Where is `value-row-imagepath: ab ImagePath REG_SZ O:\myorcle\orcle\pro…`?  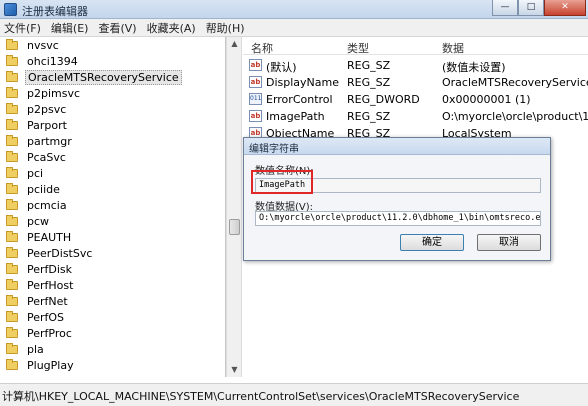 value-row-imagepath: ab ImagePath REG_SZ O:\myorcle\orcle\pro… is located at coordinates (415, 116).